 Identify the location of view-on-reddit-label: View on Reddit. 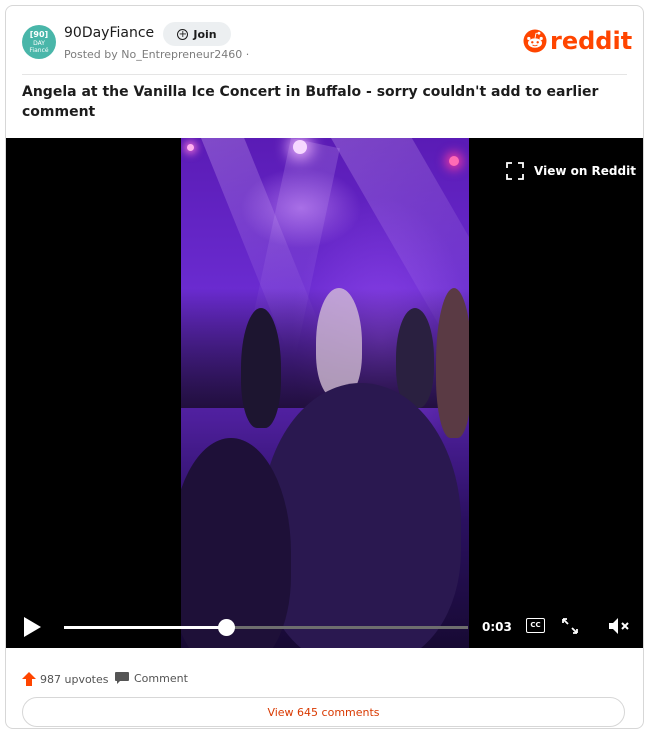
(585, 171).